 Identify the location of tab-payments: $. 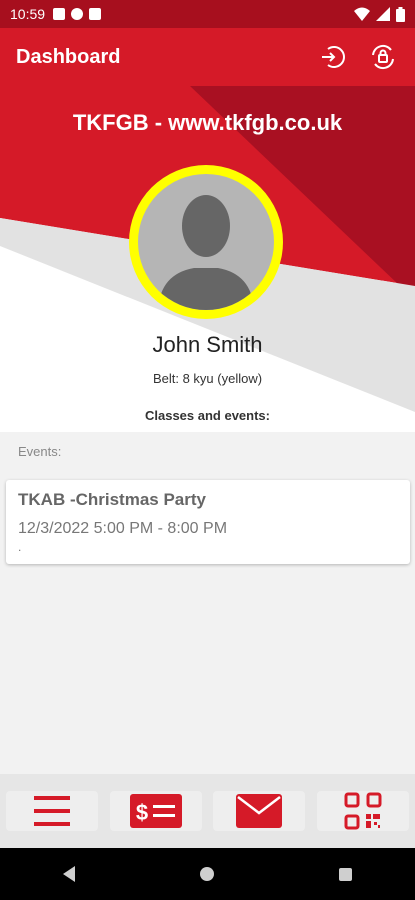
(155, 811).